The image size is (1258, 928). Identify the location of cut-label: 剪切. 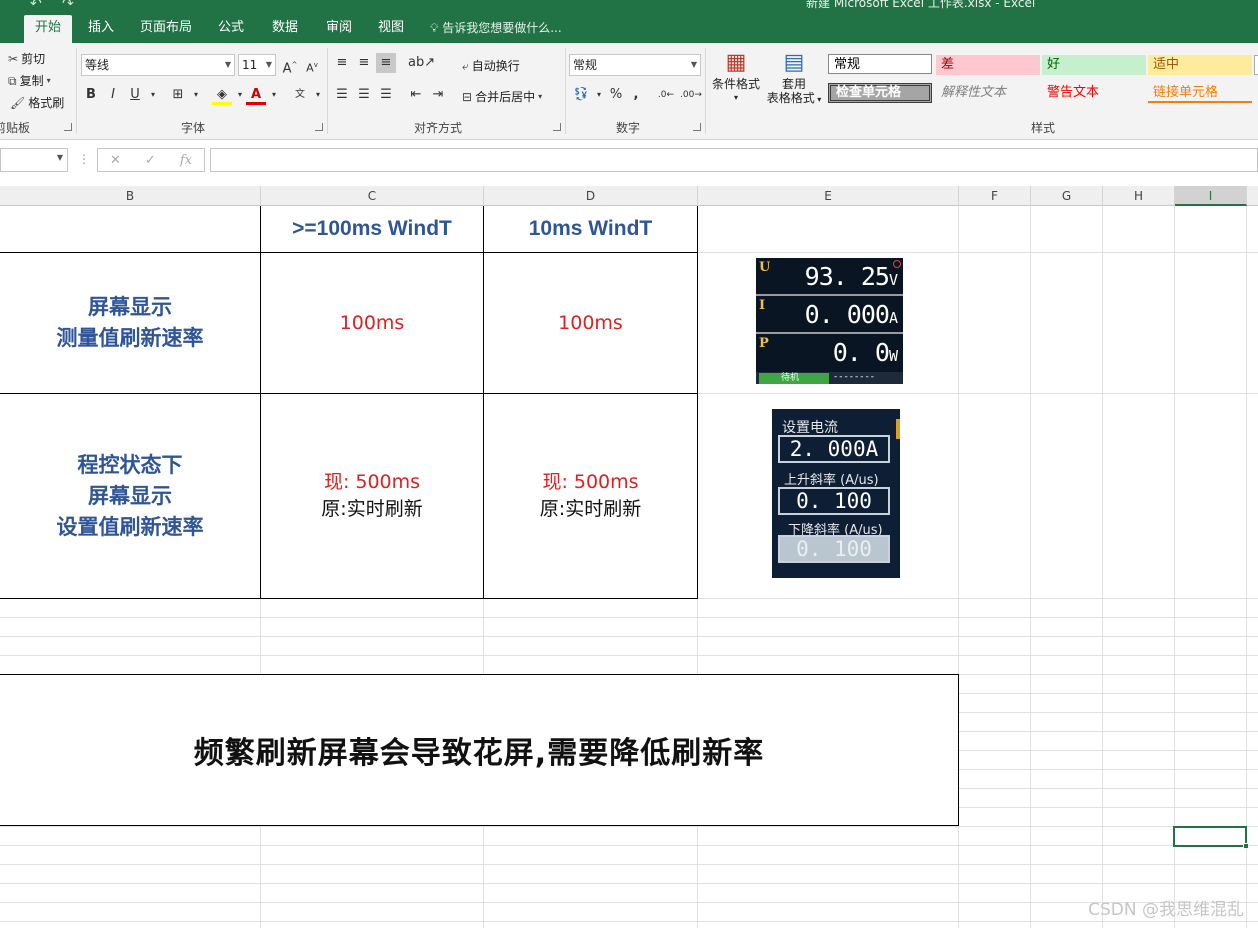
(33, 59).